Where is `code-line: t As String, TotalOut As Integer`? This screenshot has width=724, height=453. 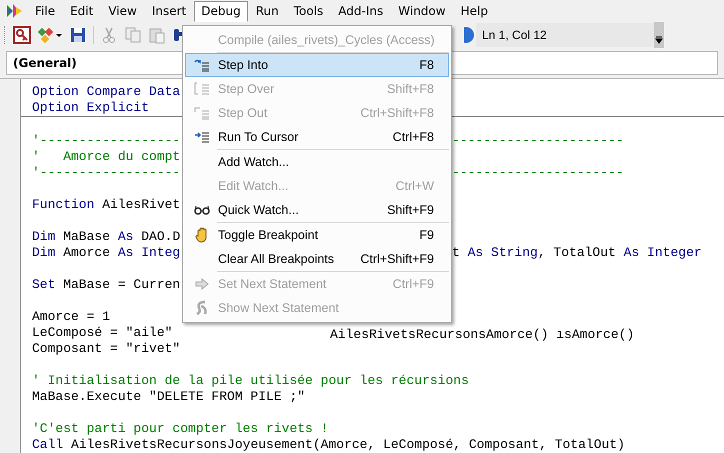
code-line: t As String, TotalOut As Integer is located at coordinates (577, 253).